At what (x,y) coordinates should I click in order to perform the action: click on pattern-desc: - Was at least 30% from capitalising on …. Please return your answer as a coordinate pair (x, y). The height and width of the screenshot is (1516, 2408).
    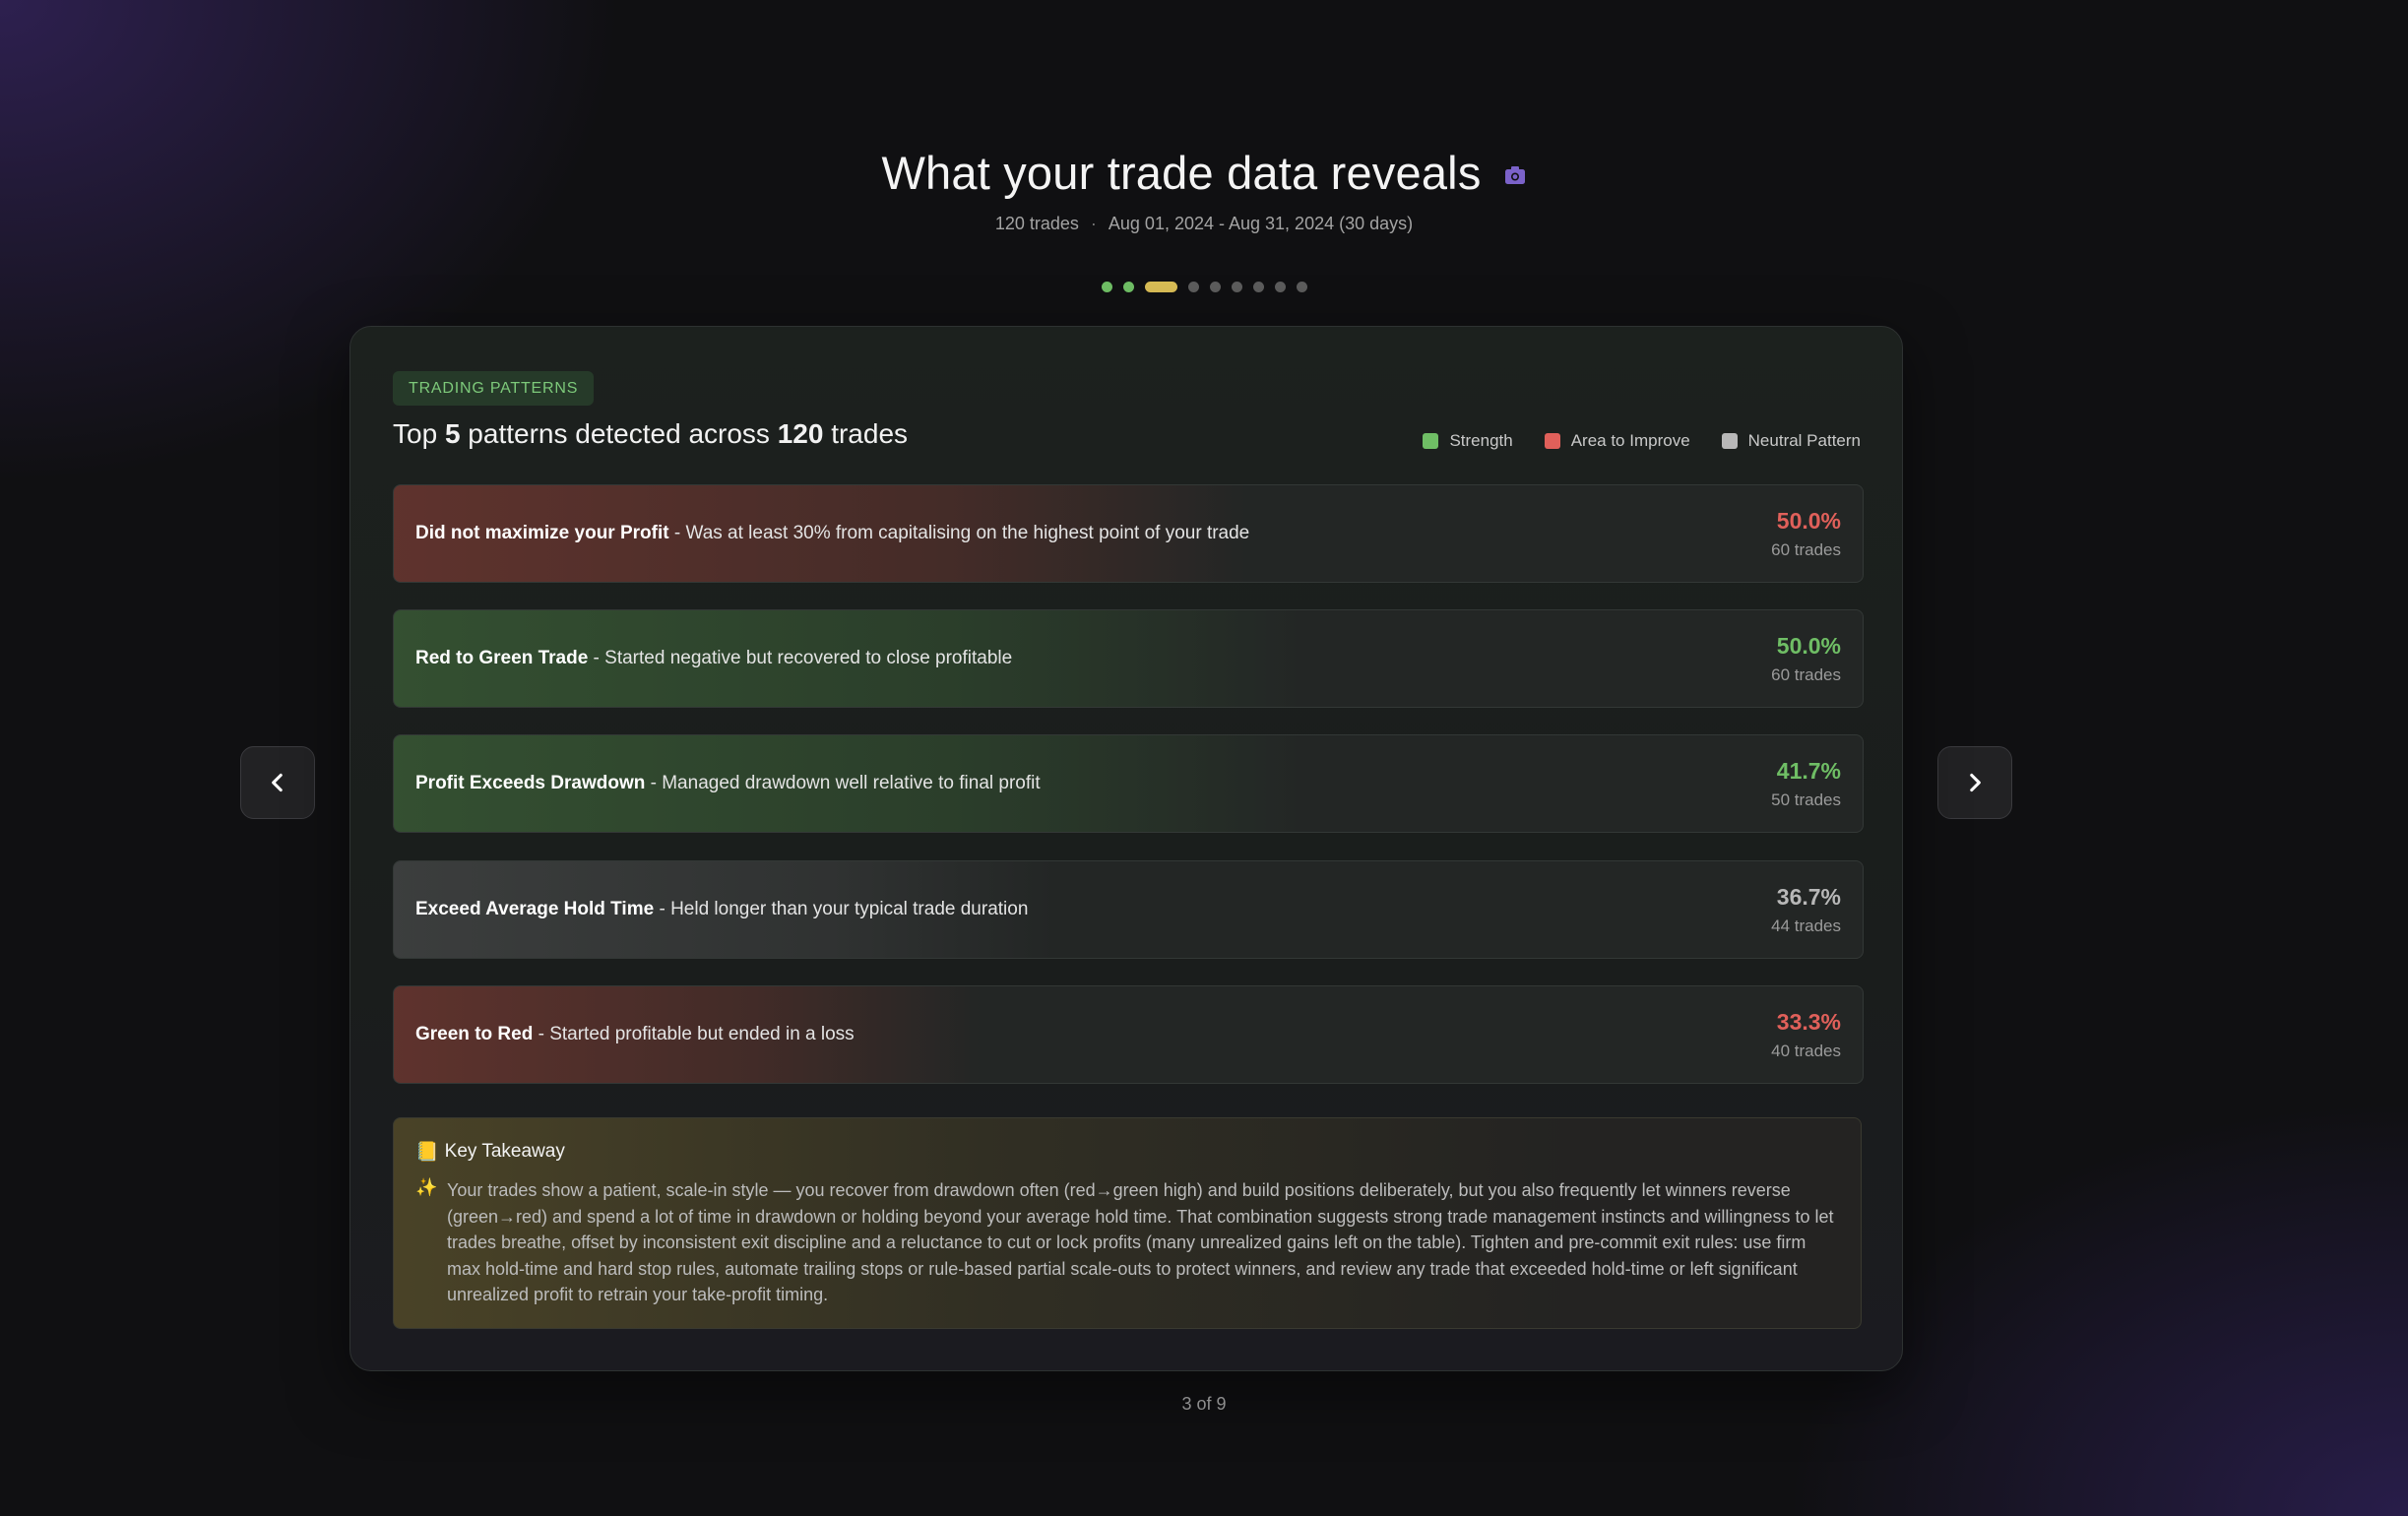
    Looking at the image, I should click on (959, 533).